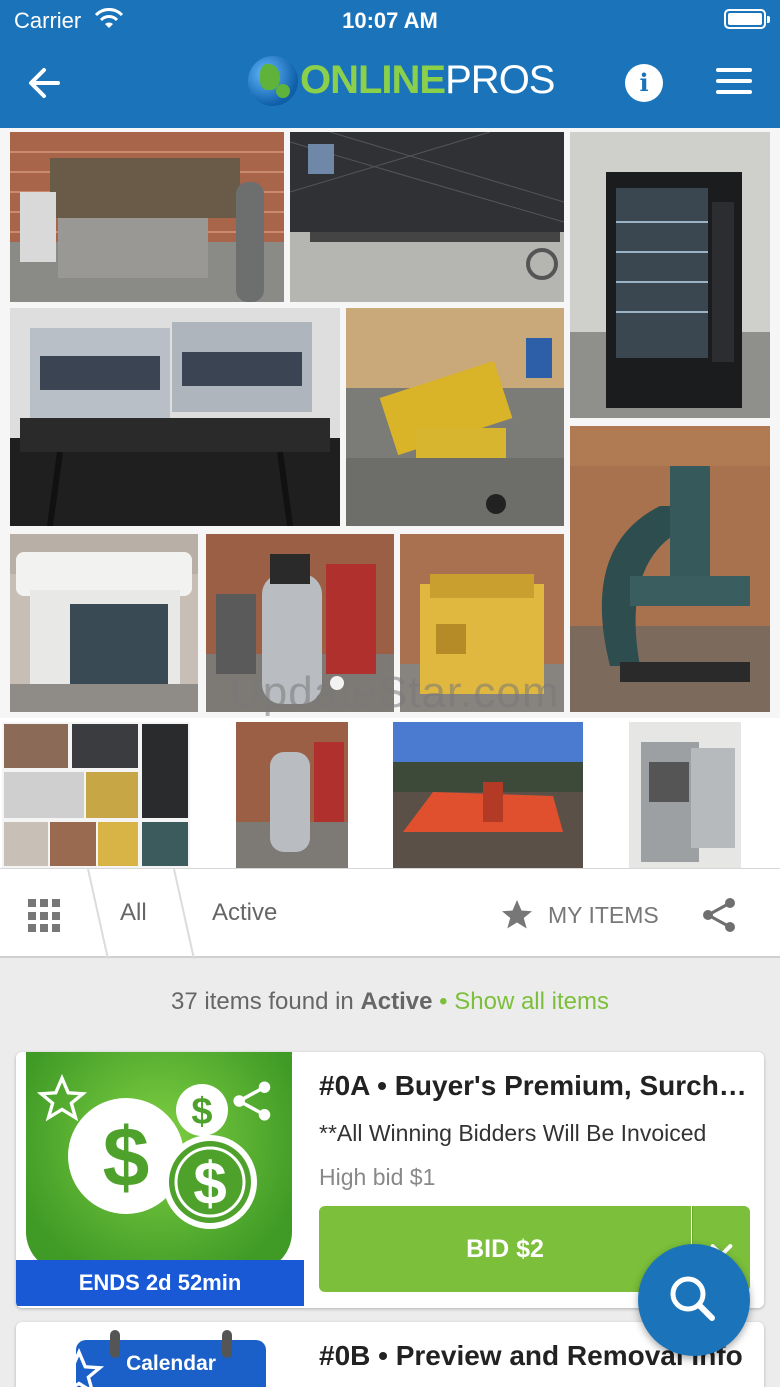 The height and width of the screenshot is (1387, 780). What do you see at coordinates (427, 217) in the screenshot?
I see `photo-tile-fence-pipes` at bounding box center [427, 217].